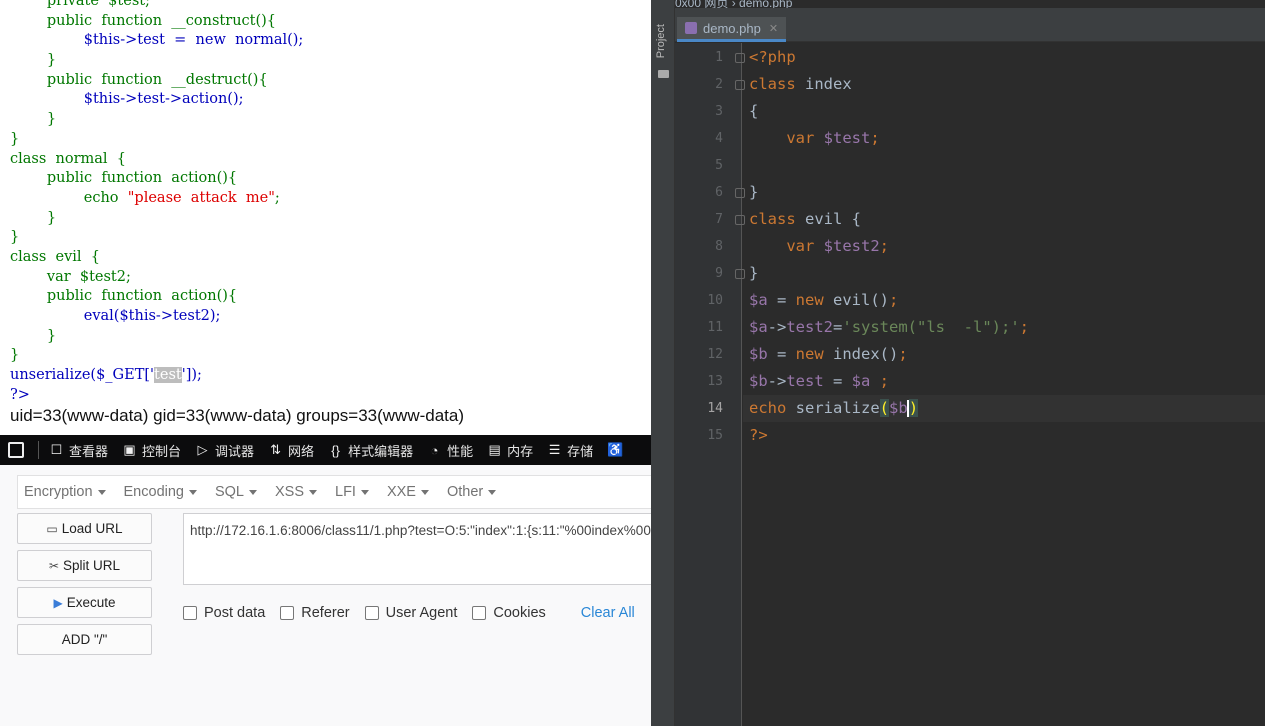 The image size is (1265, 726). I want to click on execute-label: Execute, so click(91, 602).